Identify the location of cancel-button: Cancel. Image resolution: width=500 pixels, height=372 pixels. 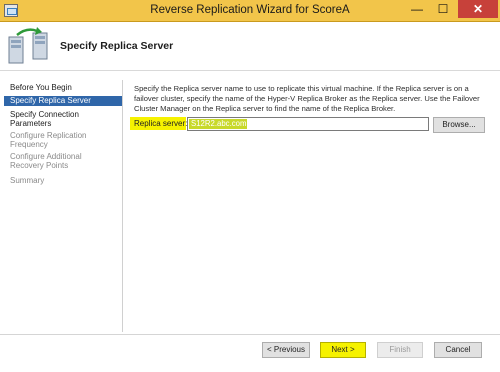
(458, 350).